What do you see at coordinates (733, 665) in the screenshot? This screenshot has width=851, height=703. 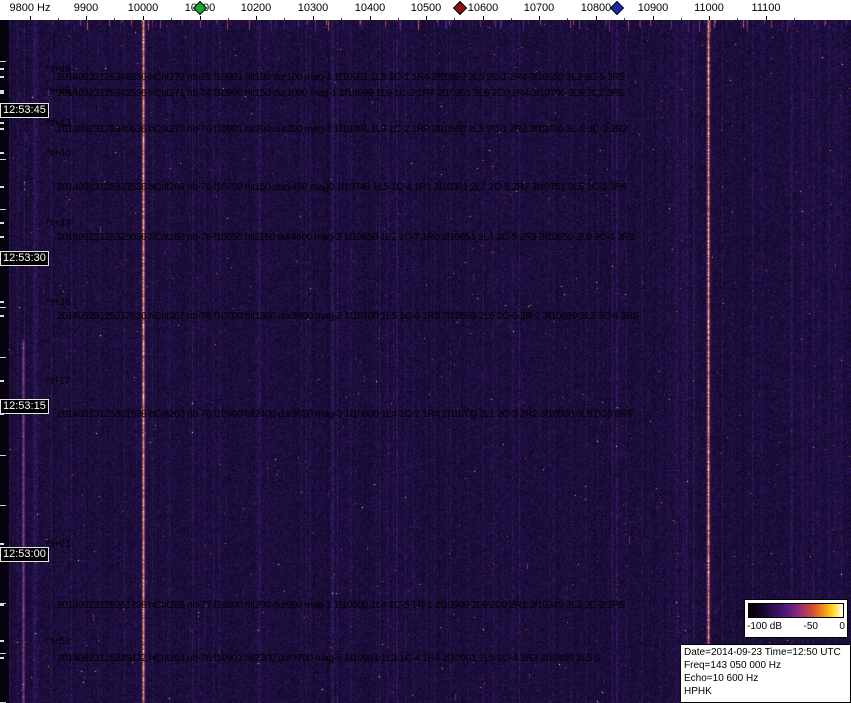 I see `frequency-line: Freq=143 050 000 Hz` at bounding box center [733, 665].